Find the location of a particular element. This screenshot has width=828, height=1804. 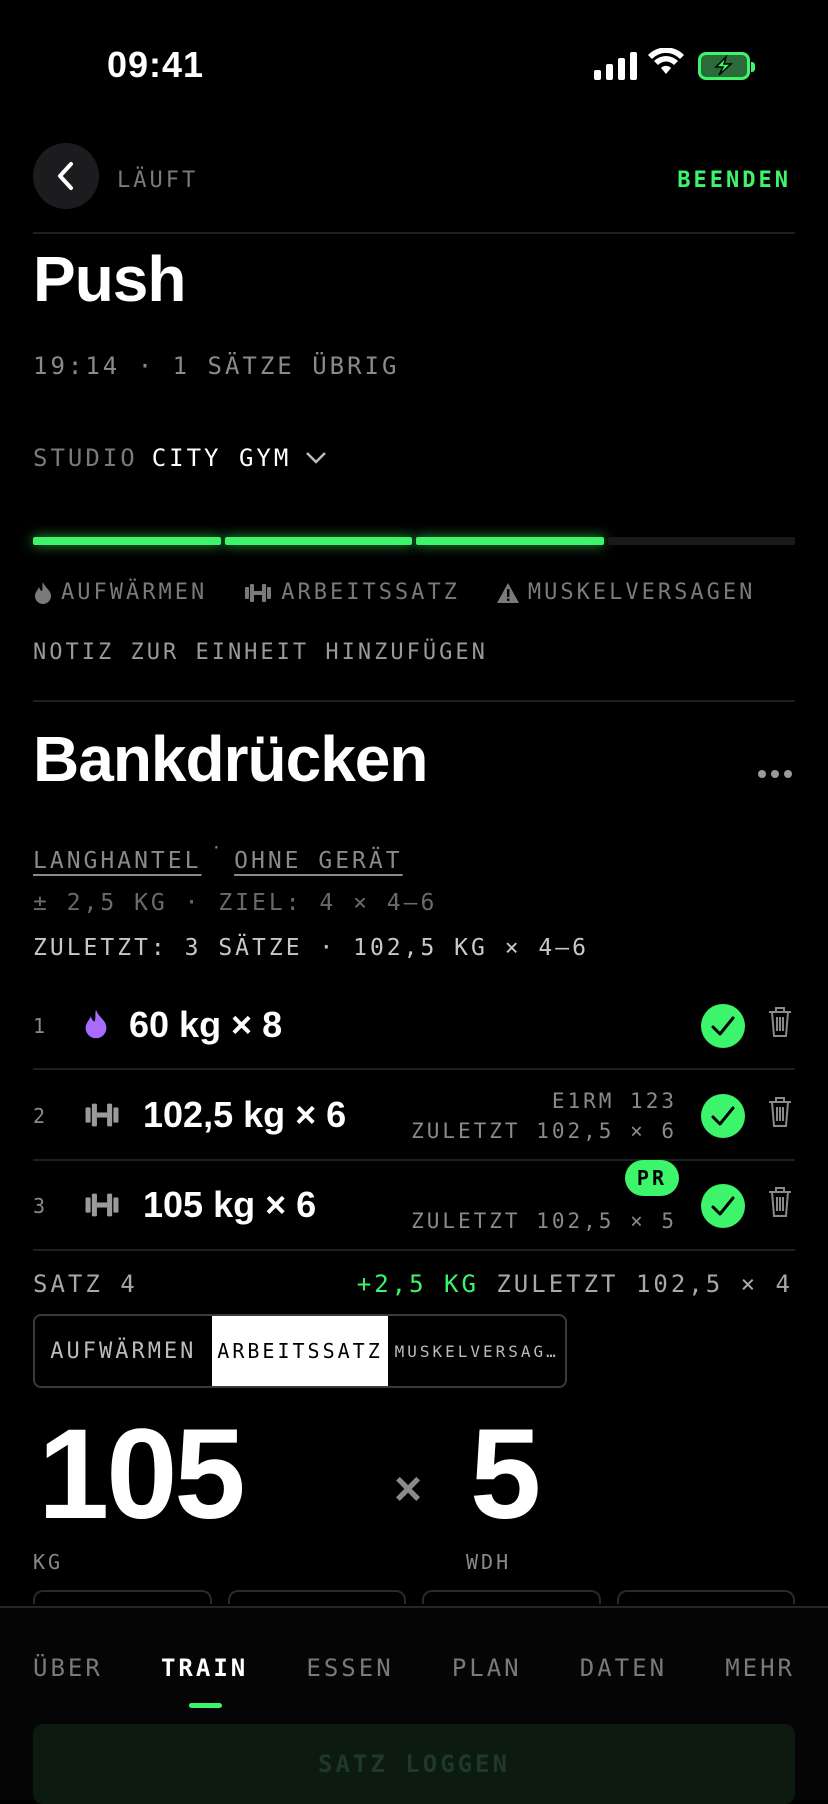

legend-warmup: AUFWÄRMEN is located at coordinates (120, 592).